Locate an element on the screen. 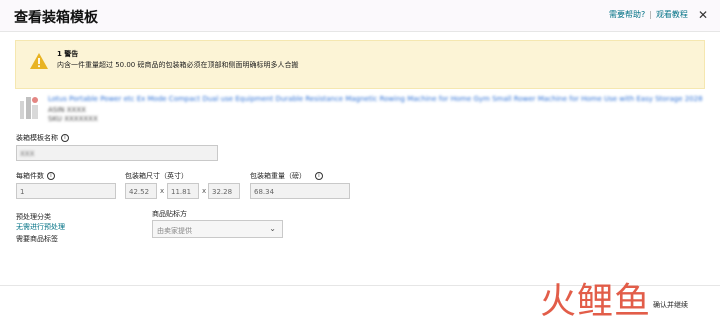 Image resolution: width=720 pixels, height=324 pixels. box-dimensions-label-text: 包装箱尺寸（英寸） is located at coordinates (156, 176).